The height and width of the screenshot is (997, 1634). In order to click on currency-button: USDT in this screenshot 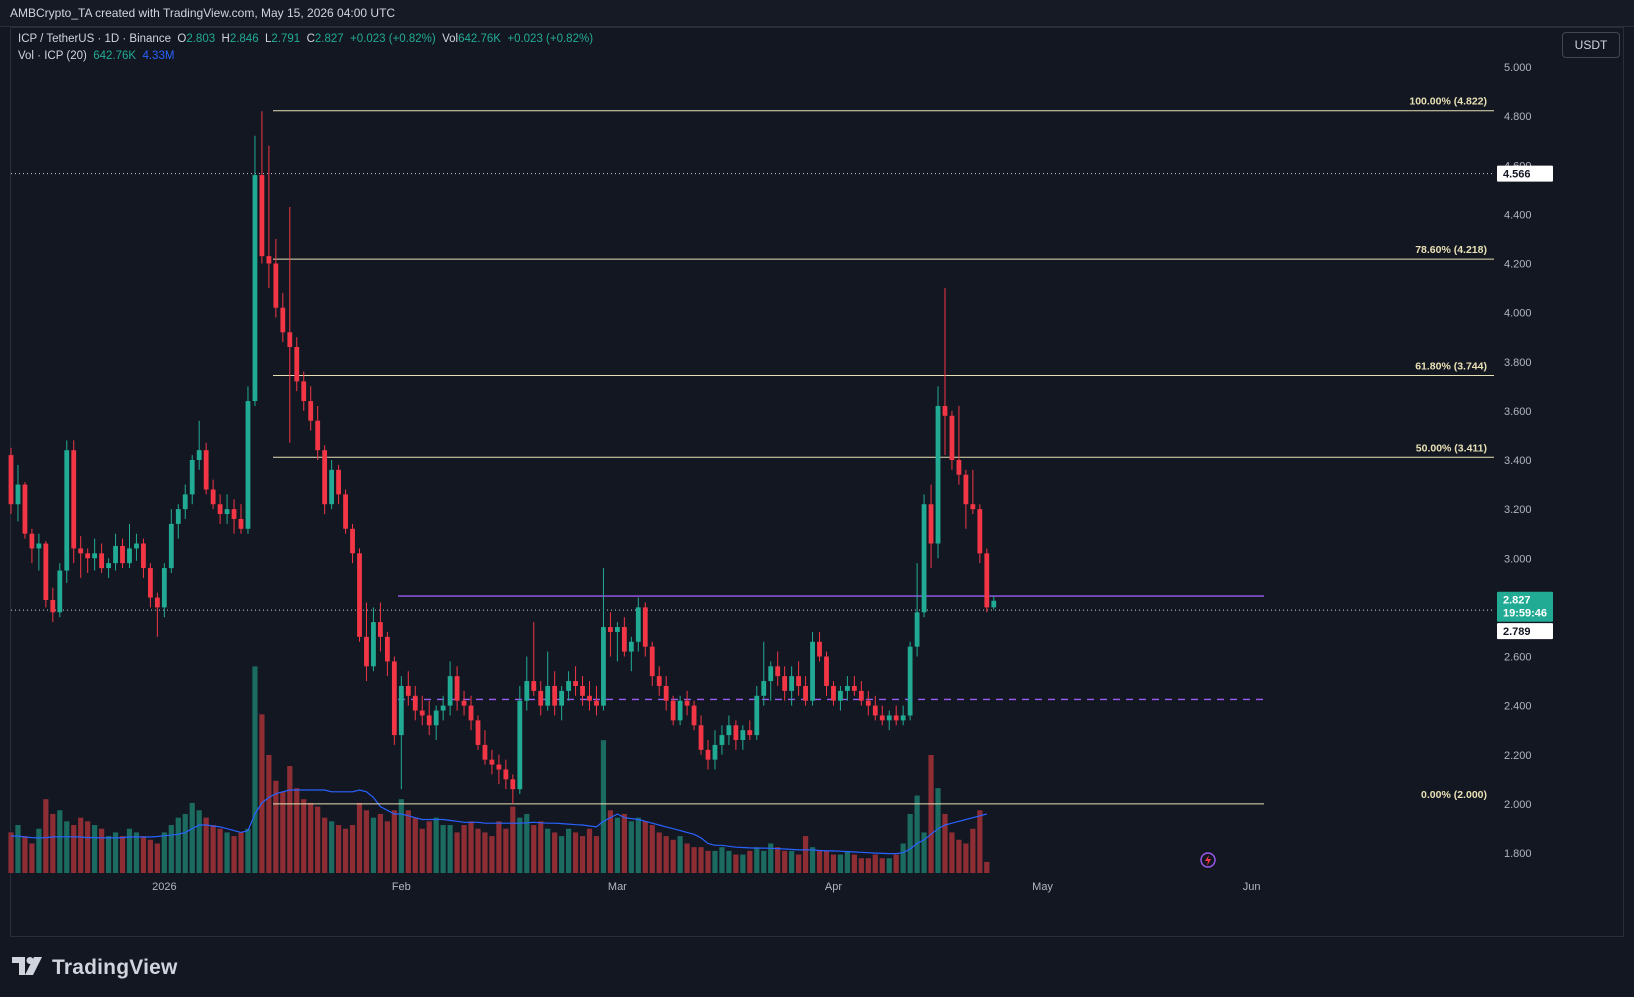, I will do `click(1591, 45)`.